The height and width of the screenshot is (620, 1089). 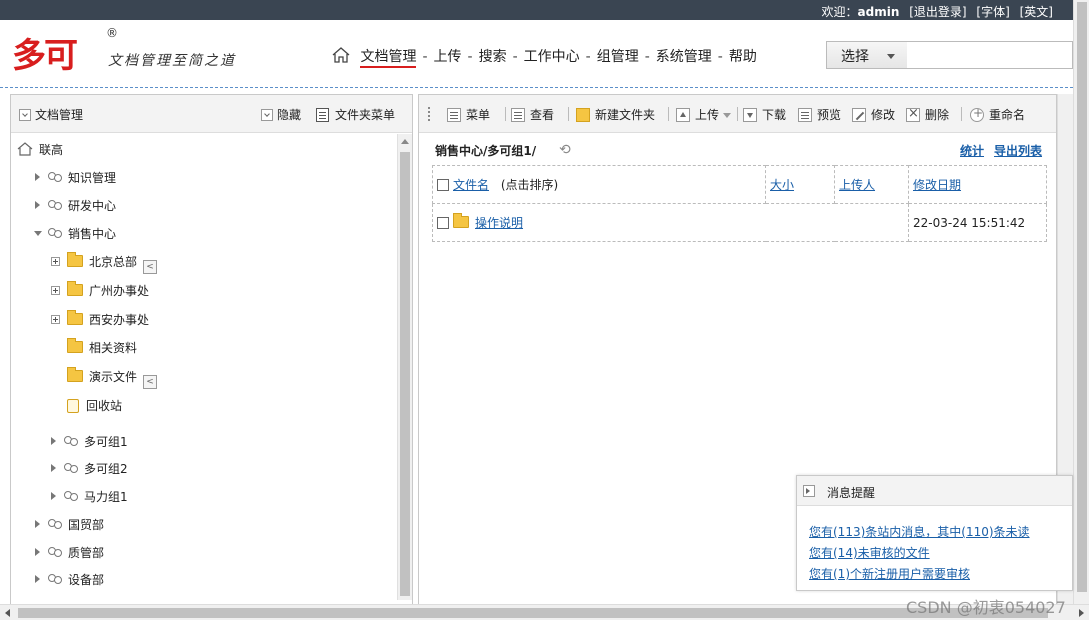 I want to click on tree-item-related: 相关资料, so click(x=102, y=347).